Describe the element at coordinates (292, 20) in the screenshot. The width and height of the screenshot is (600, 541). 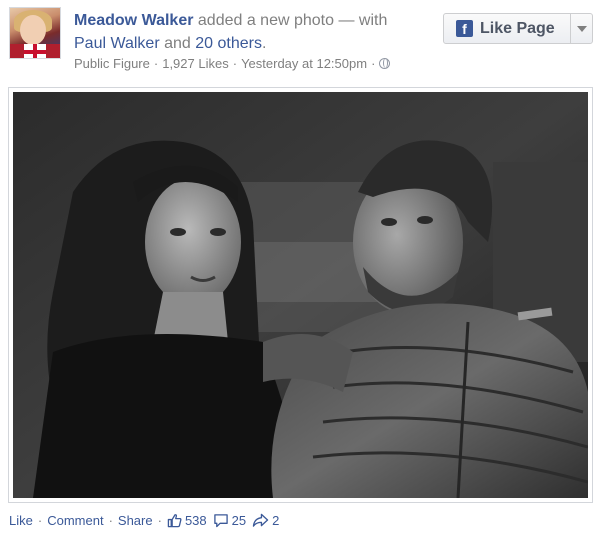
I see `action-text: added a new photo — with` at that location.